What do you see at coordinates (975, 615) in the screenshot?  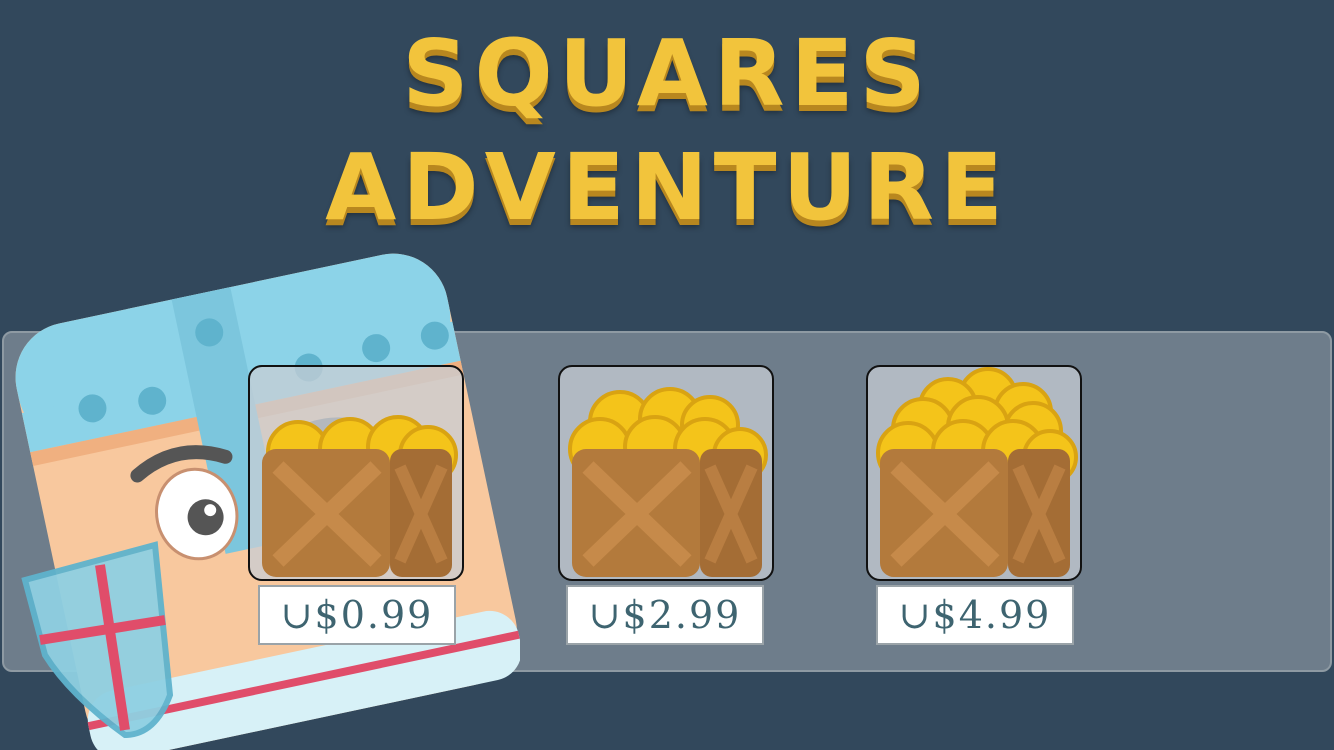 I see `price-button-3: ∪$4.99` at bounding box center [975, 615].